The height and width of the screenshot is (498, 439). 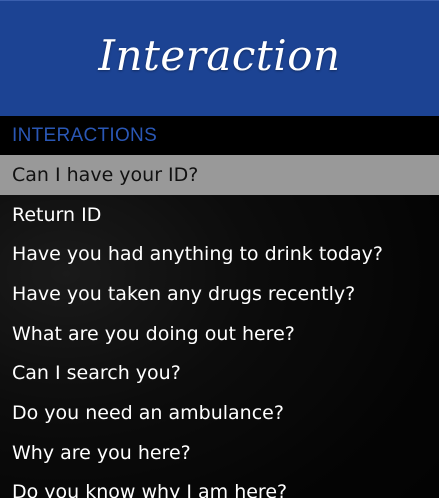 I want to click on menu-item-search: Can I search you?, so click(x=219, y=373).